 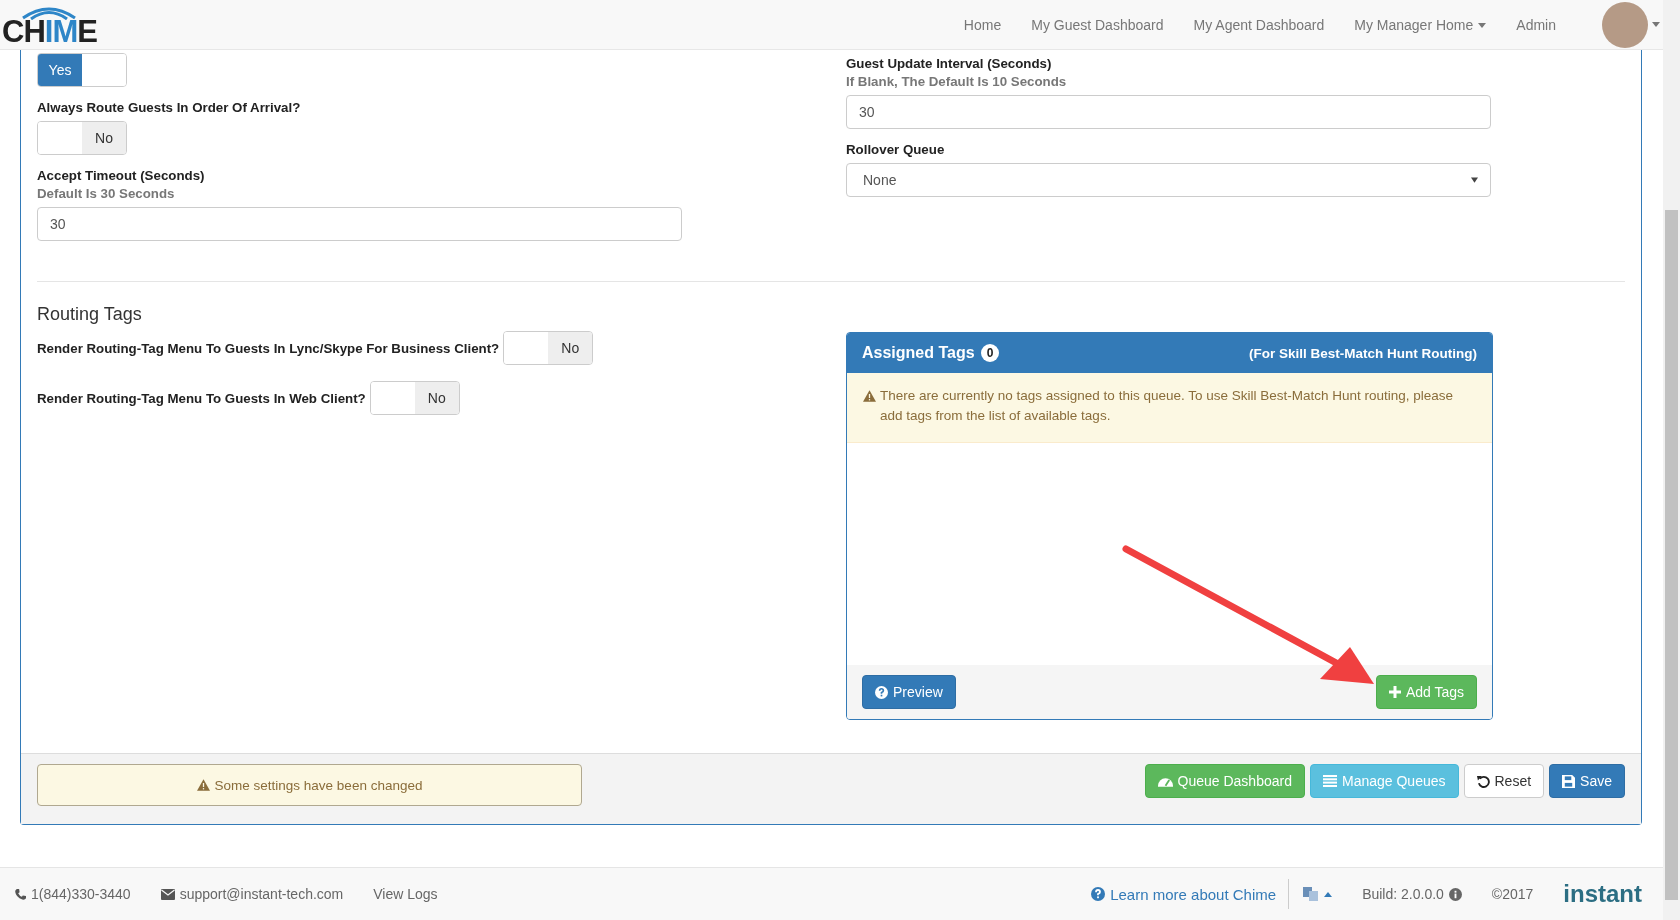 I want to click on envelope-icon, so click(x=167, y=894).